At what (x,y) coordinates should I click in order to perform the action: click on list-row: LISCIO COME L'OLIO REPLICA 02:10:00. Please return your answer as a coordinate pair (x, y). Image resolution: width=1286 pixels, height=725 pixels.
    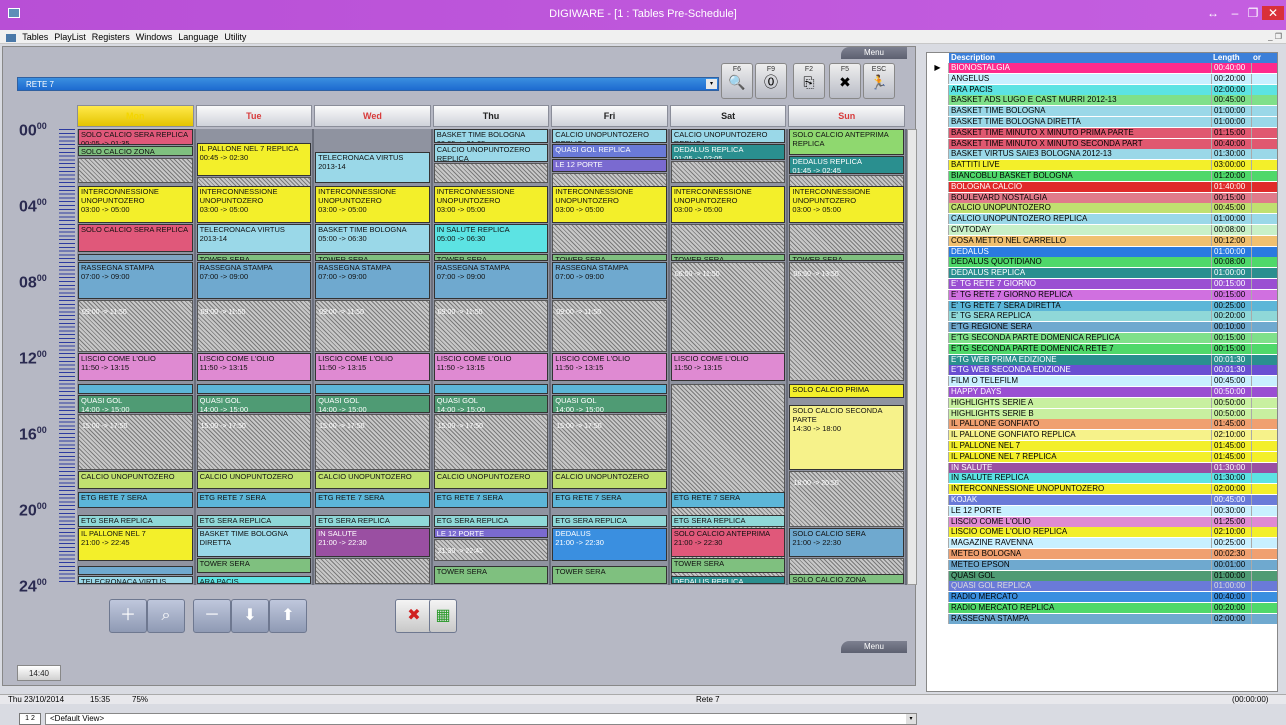
    Looking at the image, I should click on (1102, 532).